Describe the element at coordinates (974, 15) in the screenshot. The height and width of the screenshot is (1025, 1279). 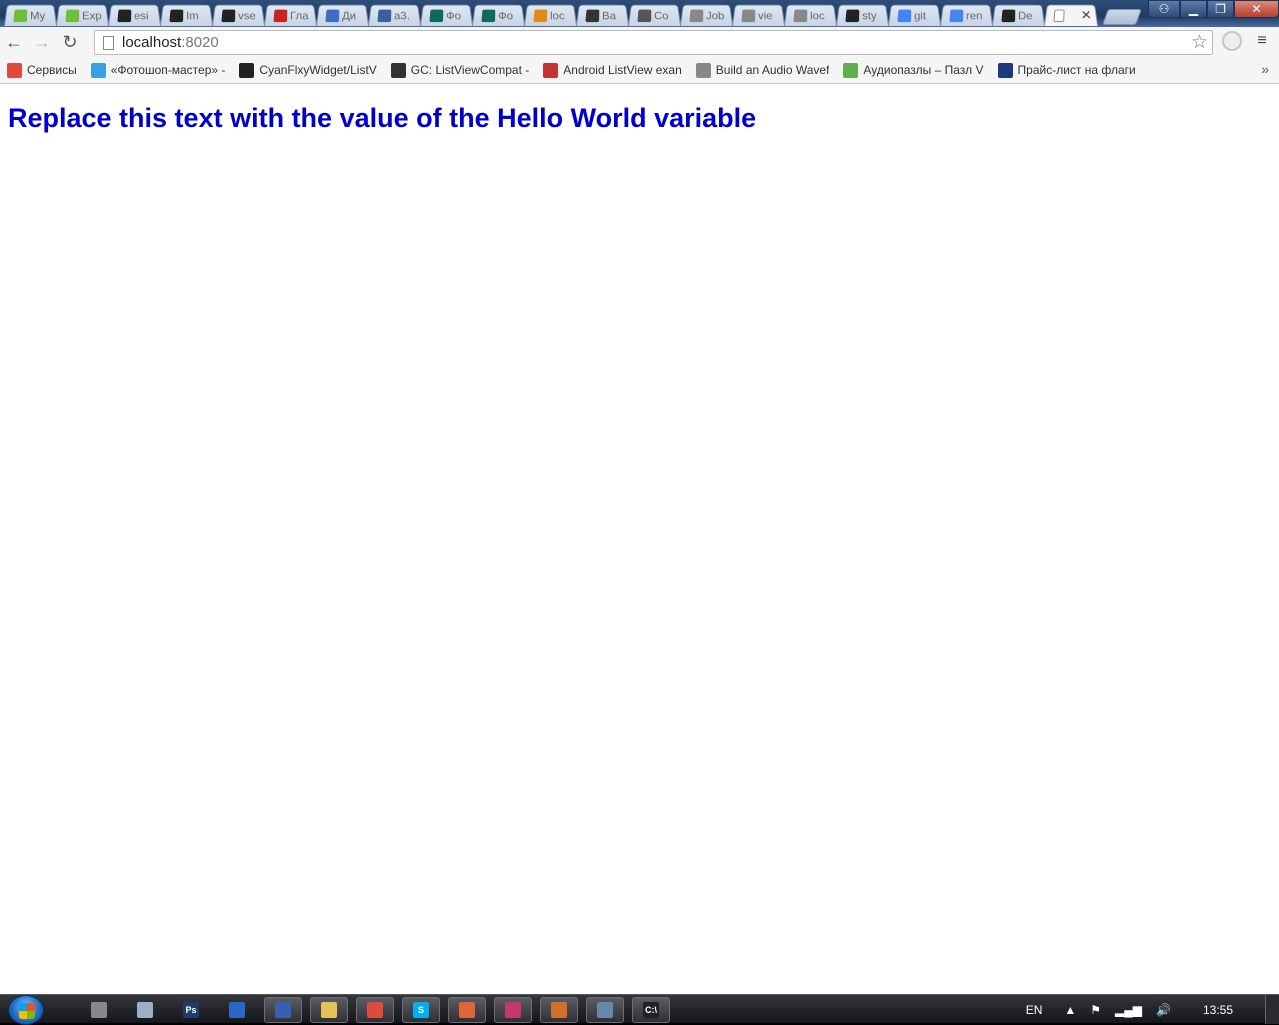
I see `tab-title: ren` at that location.